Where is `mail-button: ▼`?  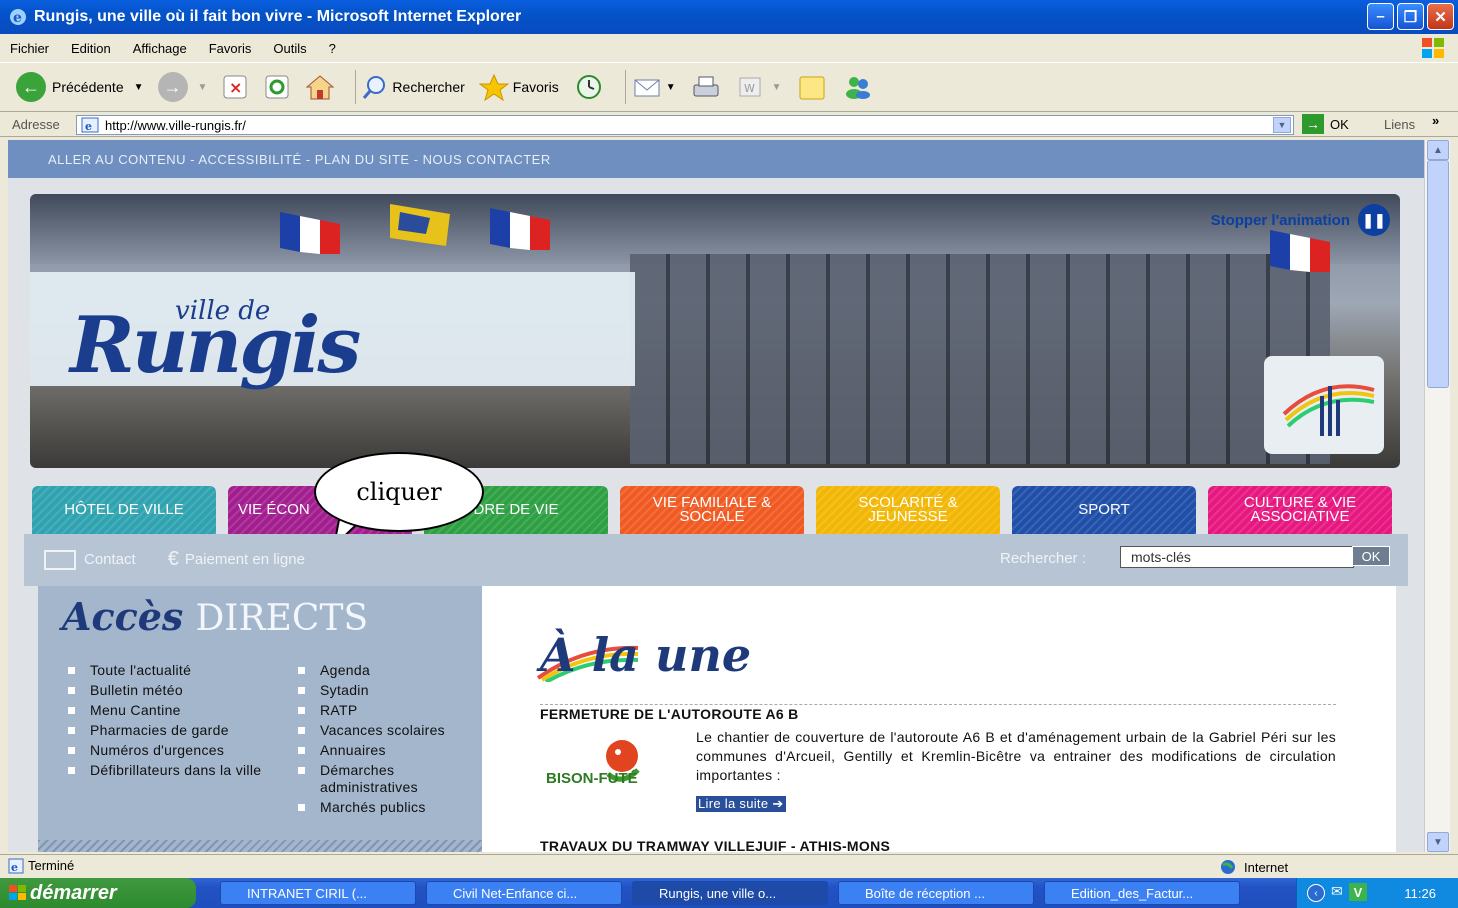 mail-button: ▼ is located at coordinates (654, 87).